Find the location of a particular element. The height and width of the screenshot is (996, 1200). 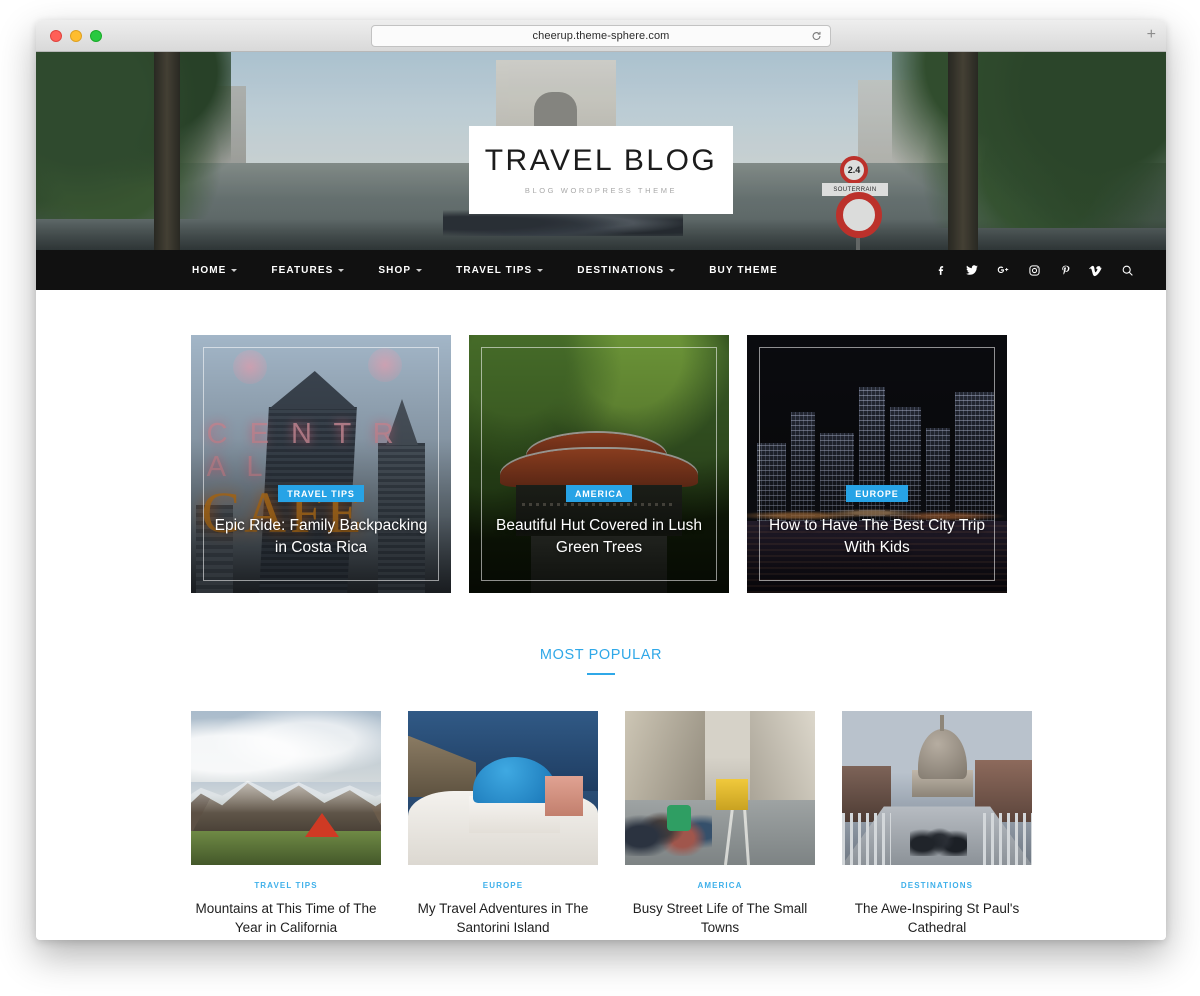

nav-item-destinations: DESTINATIONS is located at coordinates (626, 270).